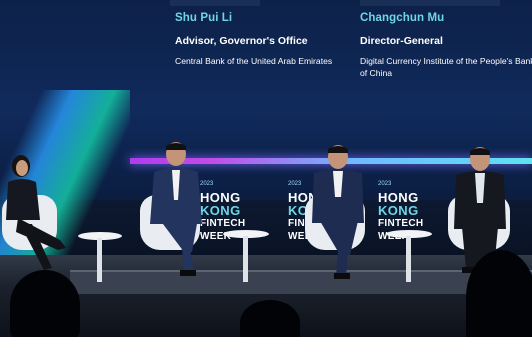  Describe the element at coordinates (398, 210) in the screenshot. I see `logo-kong: KONG` at that location.